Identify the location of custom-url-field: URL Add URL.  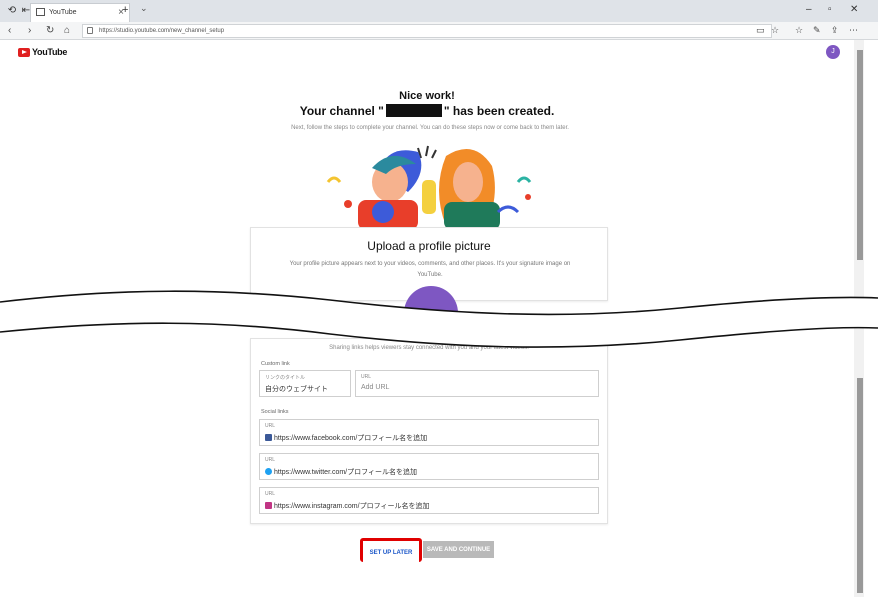
(477, 383).